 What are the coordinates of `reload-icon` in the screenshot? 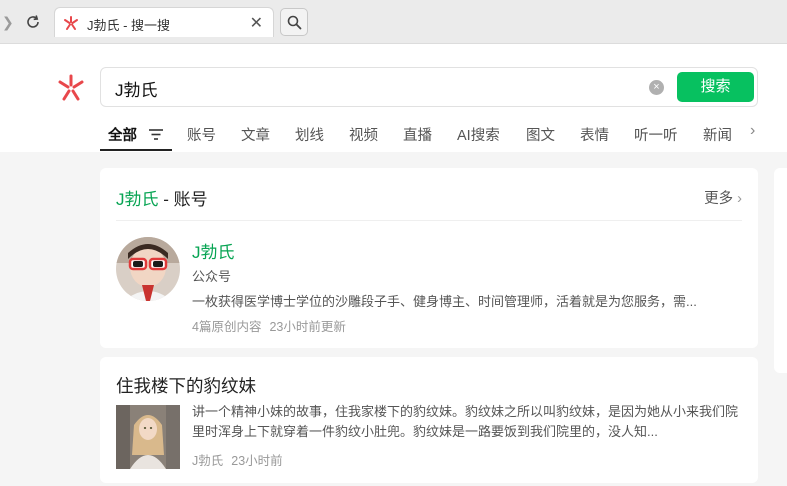 It's located at (33, 22).